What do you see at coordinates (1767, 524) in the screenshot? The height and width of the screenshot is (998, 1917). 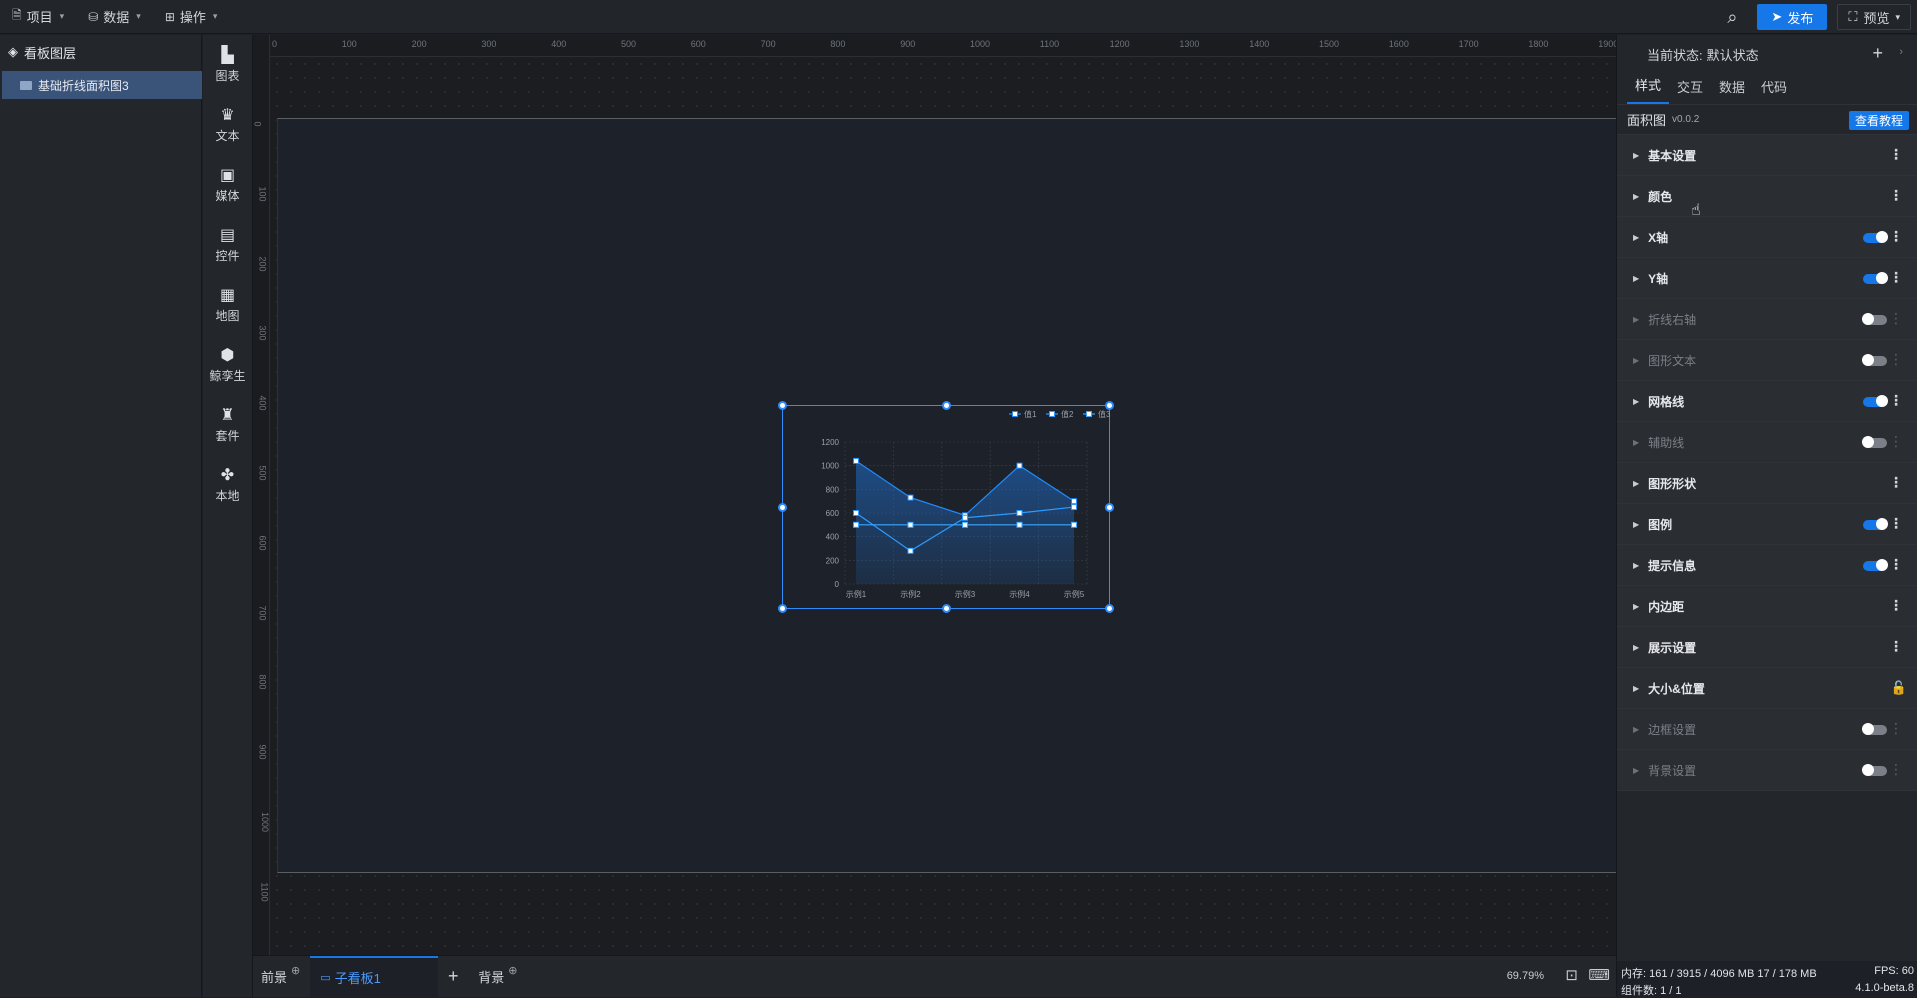 I see `section-row: ▶ 图例 ⋮` at bounding box center [1767, 524].